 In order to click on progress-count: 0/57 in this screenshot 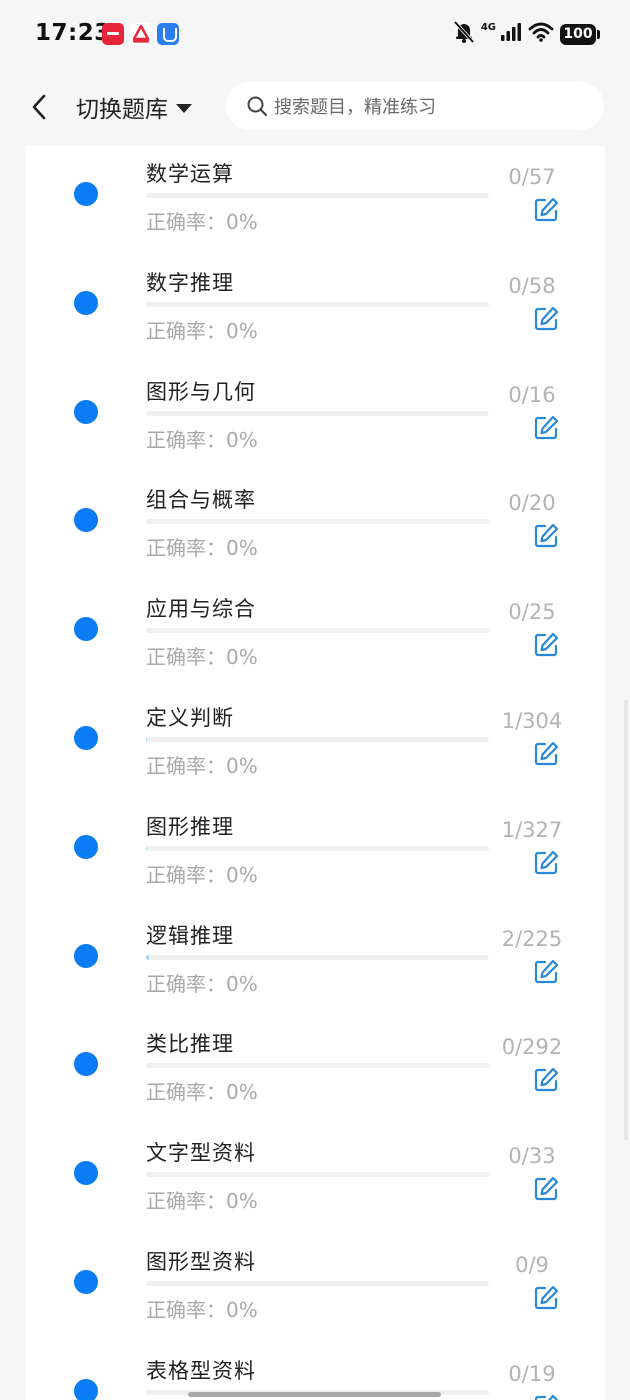, I will do `click(532, 177)`.